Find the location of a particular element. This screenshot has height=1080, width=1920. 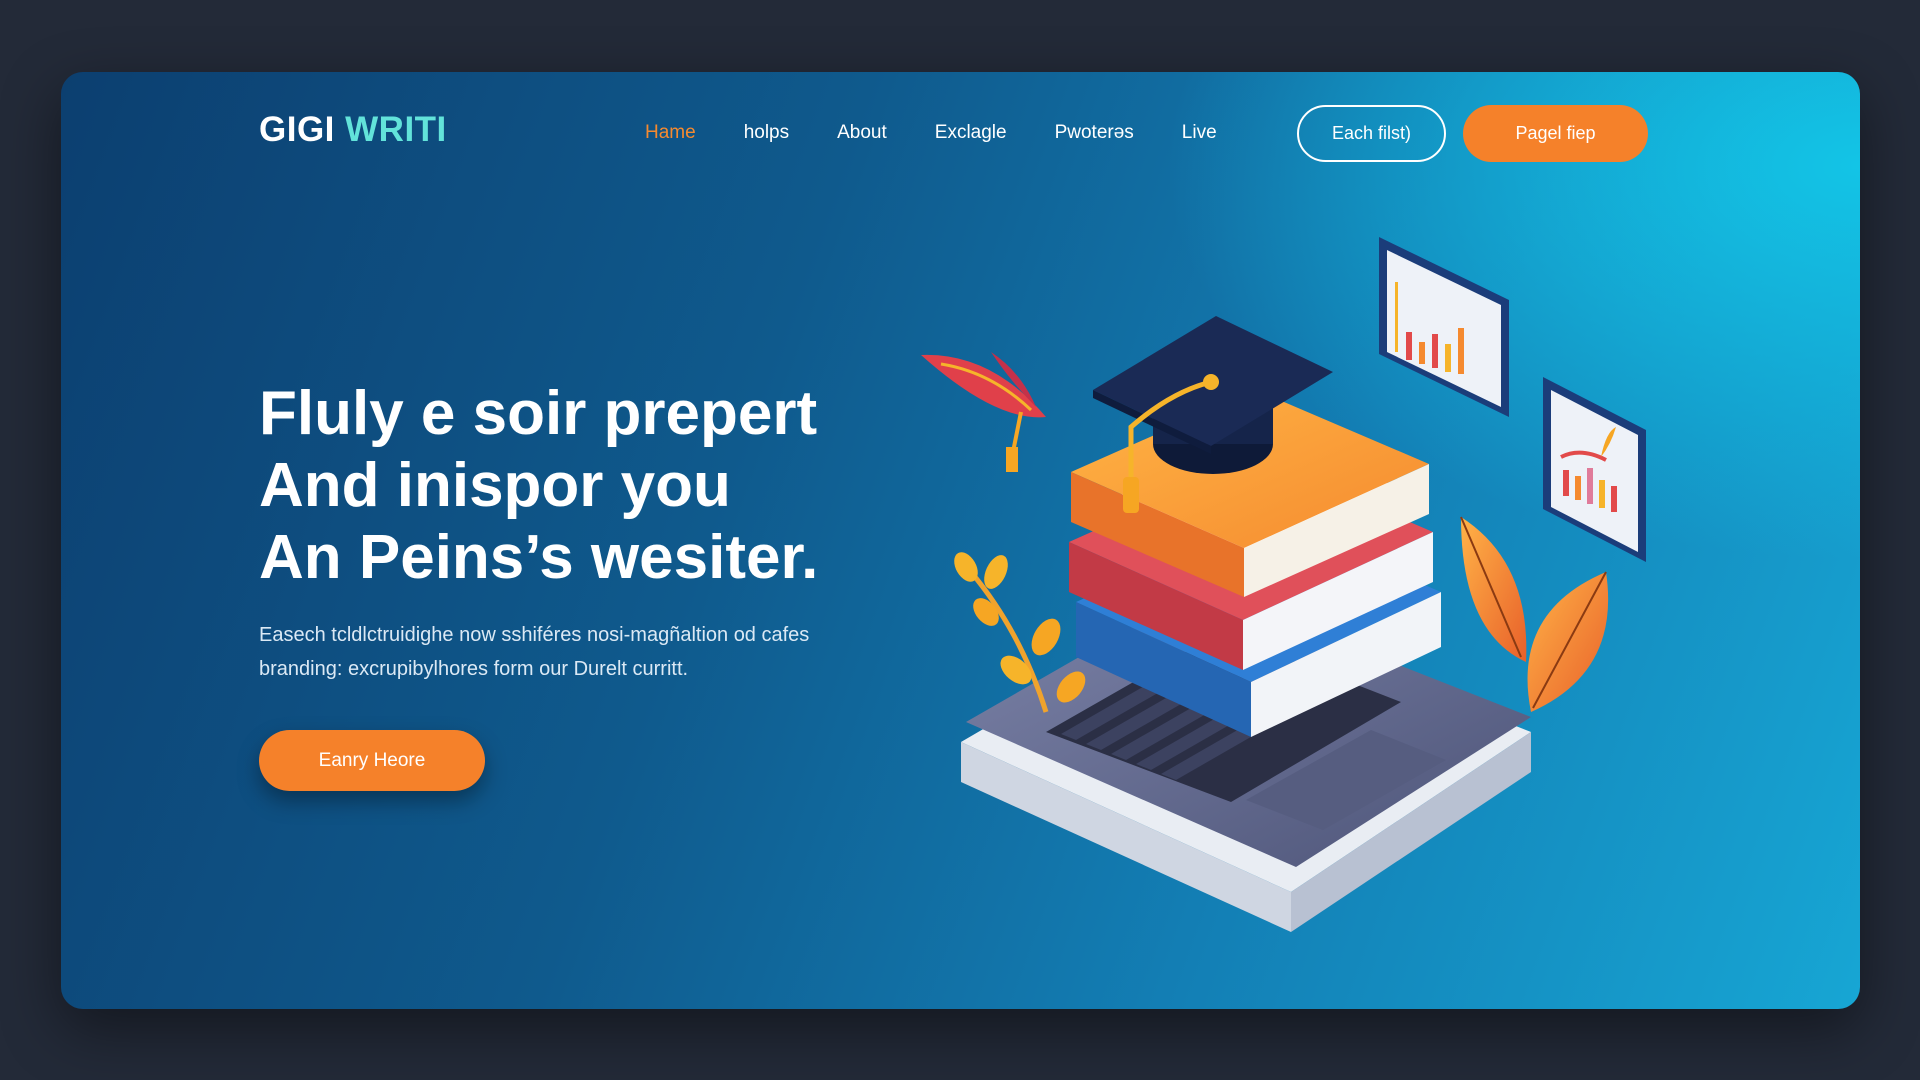

main-nav: Hame holps About Exclagle Pwoterǝs Live is located at coordinates (955, 133).